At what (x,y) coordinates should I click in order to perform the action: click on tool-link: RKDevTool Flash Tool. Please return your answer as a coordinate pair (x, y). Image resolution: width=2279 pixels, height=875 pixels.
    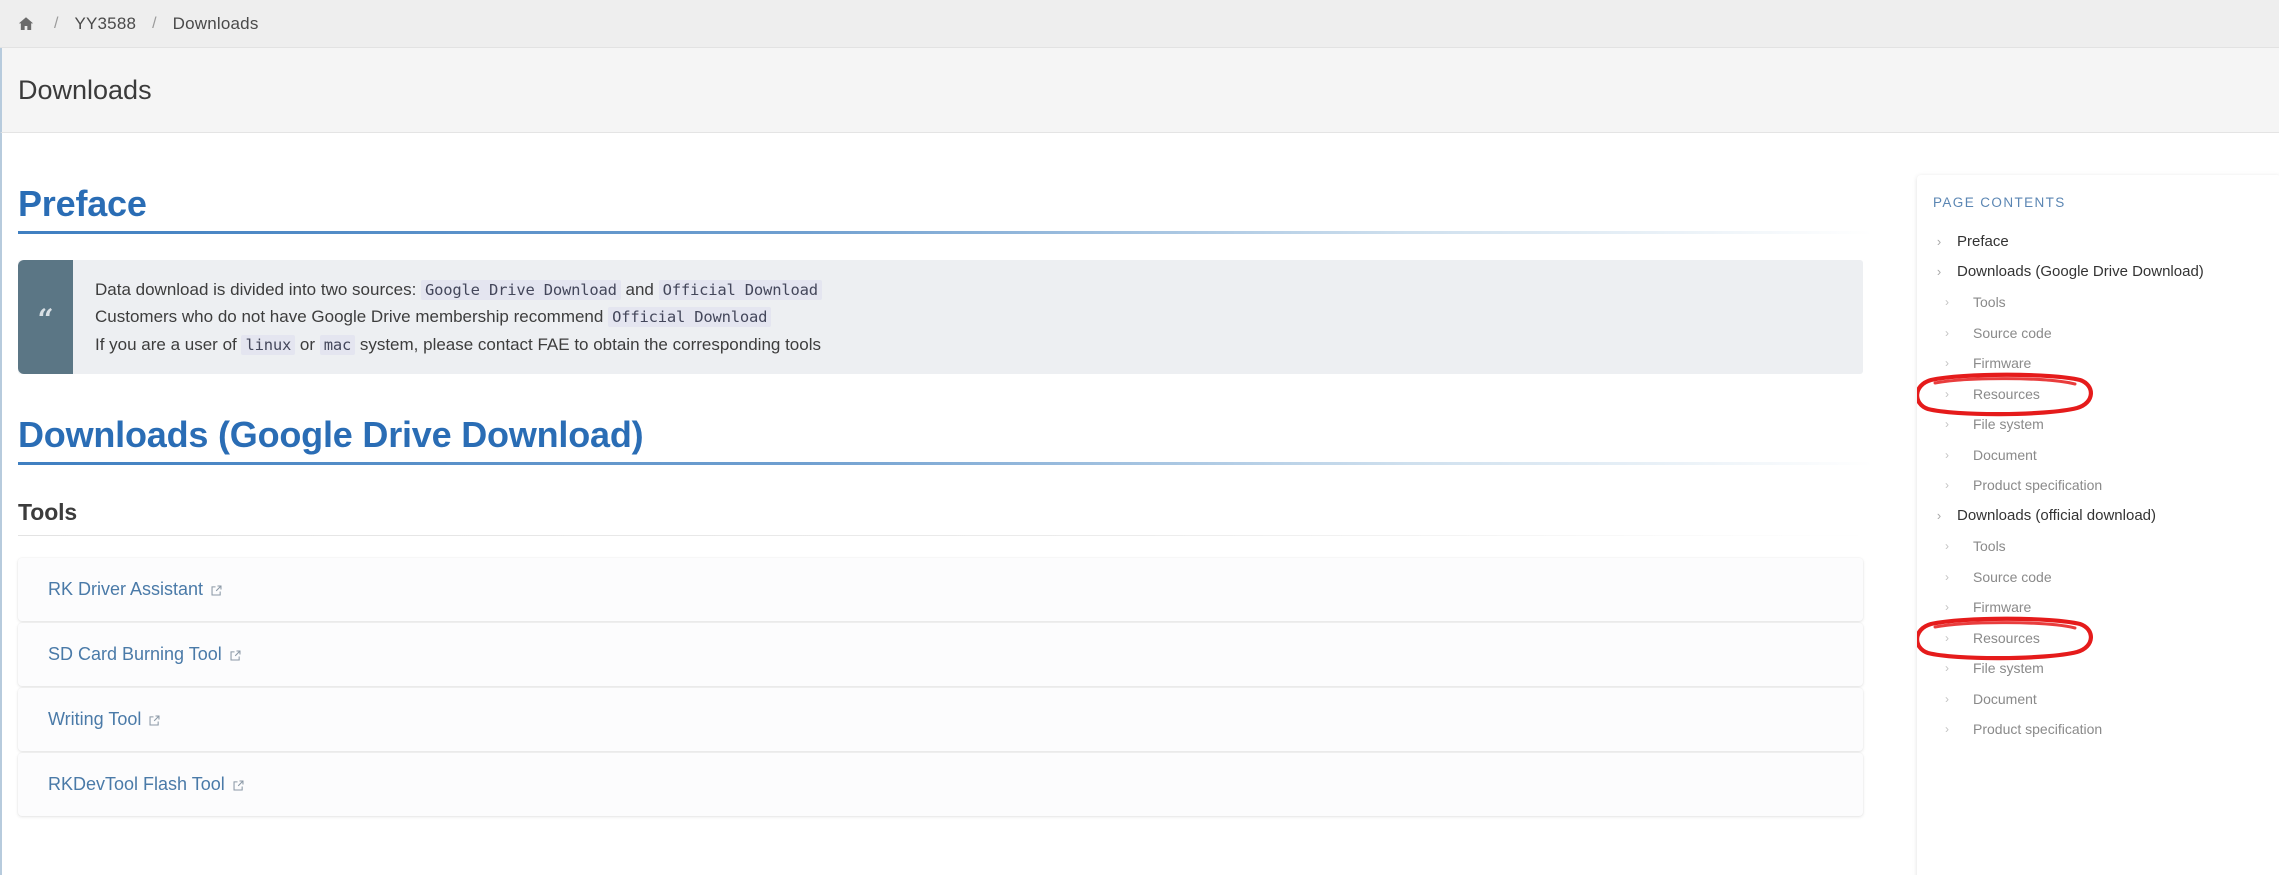
    Looking at the image, I should click on (146, 784).